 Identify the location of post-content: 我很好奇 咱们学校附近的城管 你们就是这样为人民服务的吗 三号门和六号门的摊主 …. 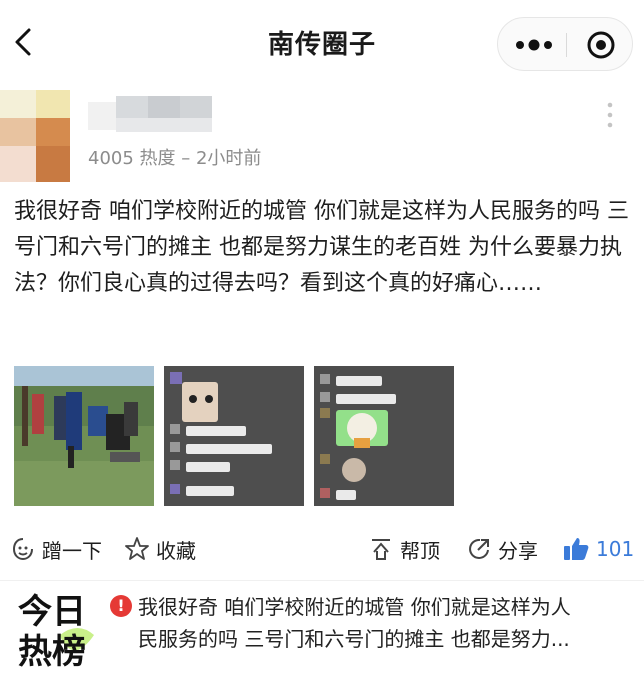
(321, 247).